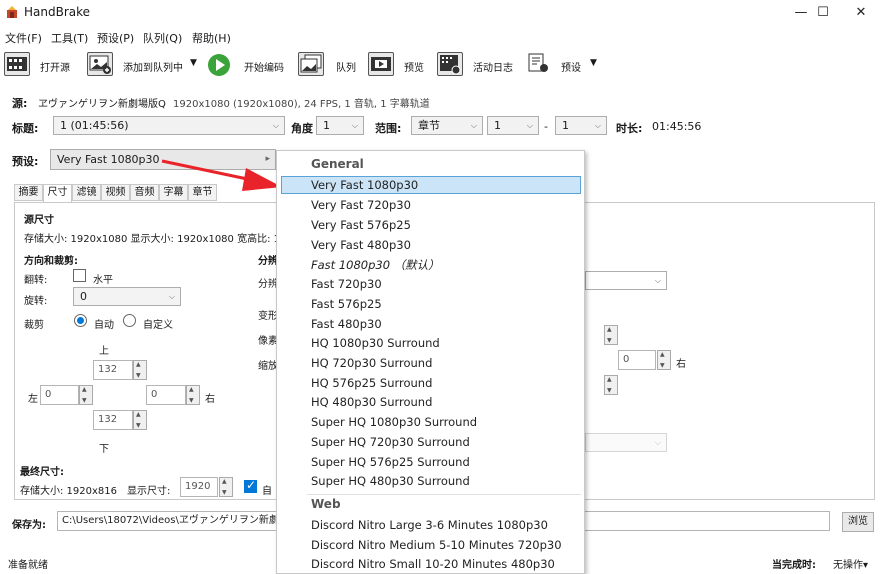 The height and width of the screenshot is (574, 882). What do you see at coordinates (346, 66) in the screenshot?
I see `queue-button: 队列` at bounding box center [346, 66].